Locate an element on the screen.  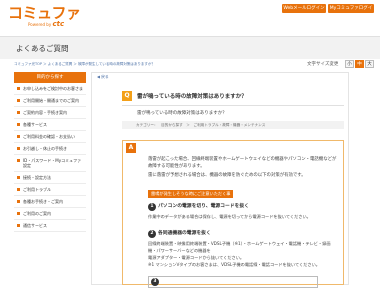
back-link: ◀ 戻る is located at coordinates (103, 77).